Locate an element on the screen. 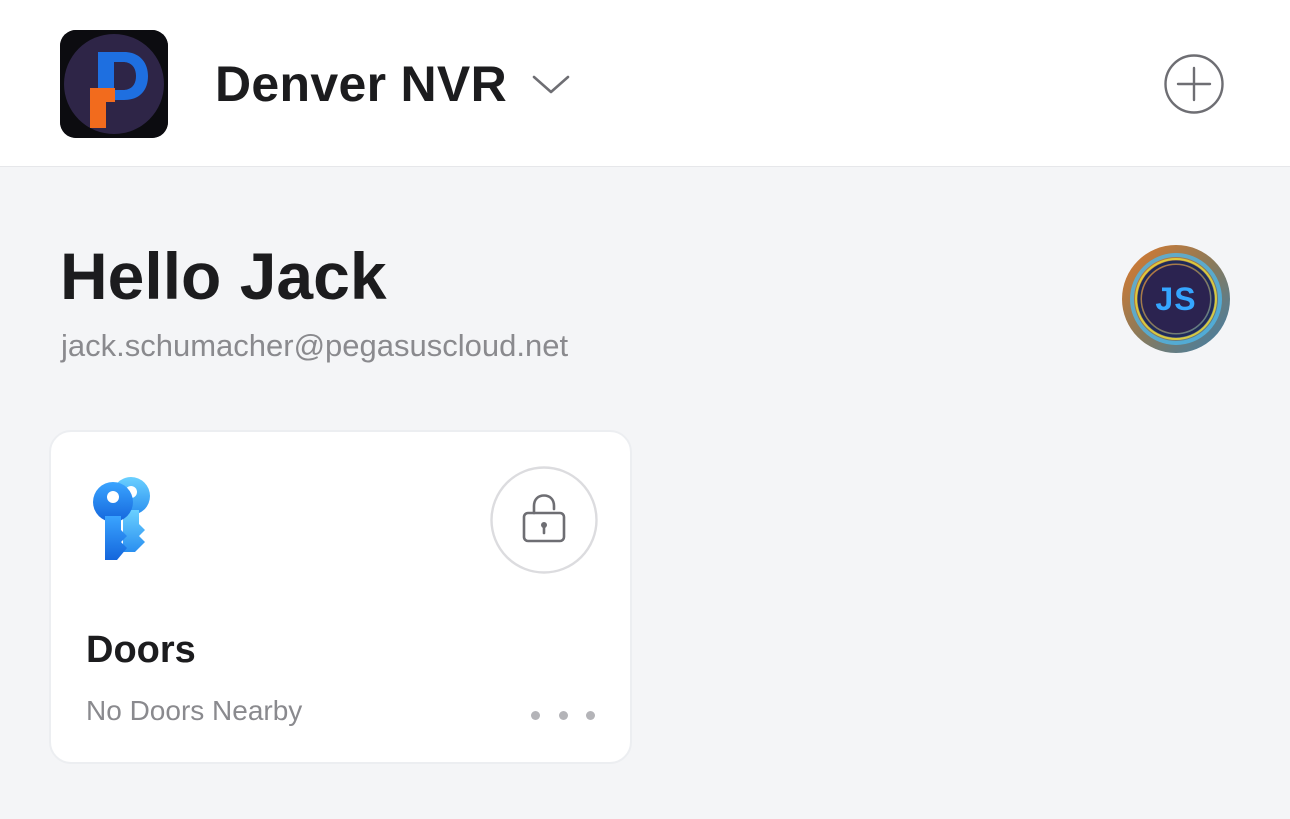  site-switcher: Denver NVR is located at coordinates (393, 84).